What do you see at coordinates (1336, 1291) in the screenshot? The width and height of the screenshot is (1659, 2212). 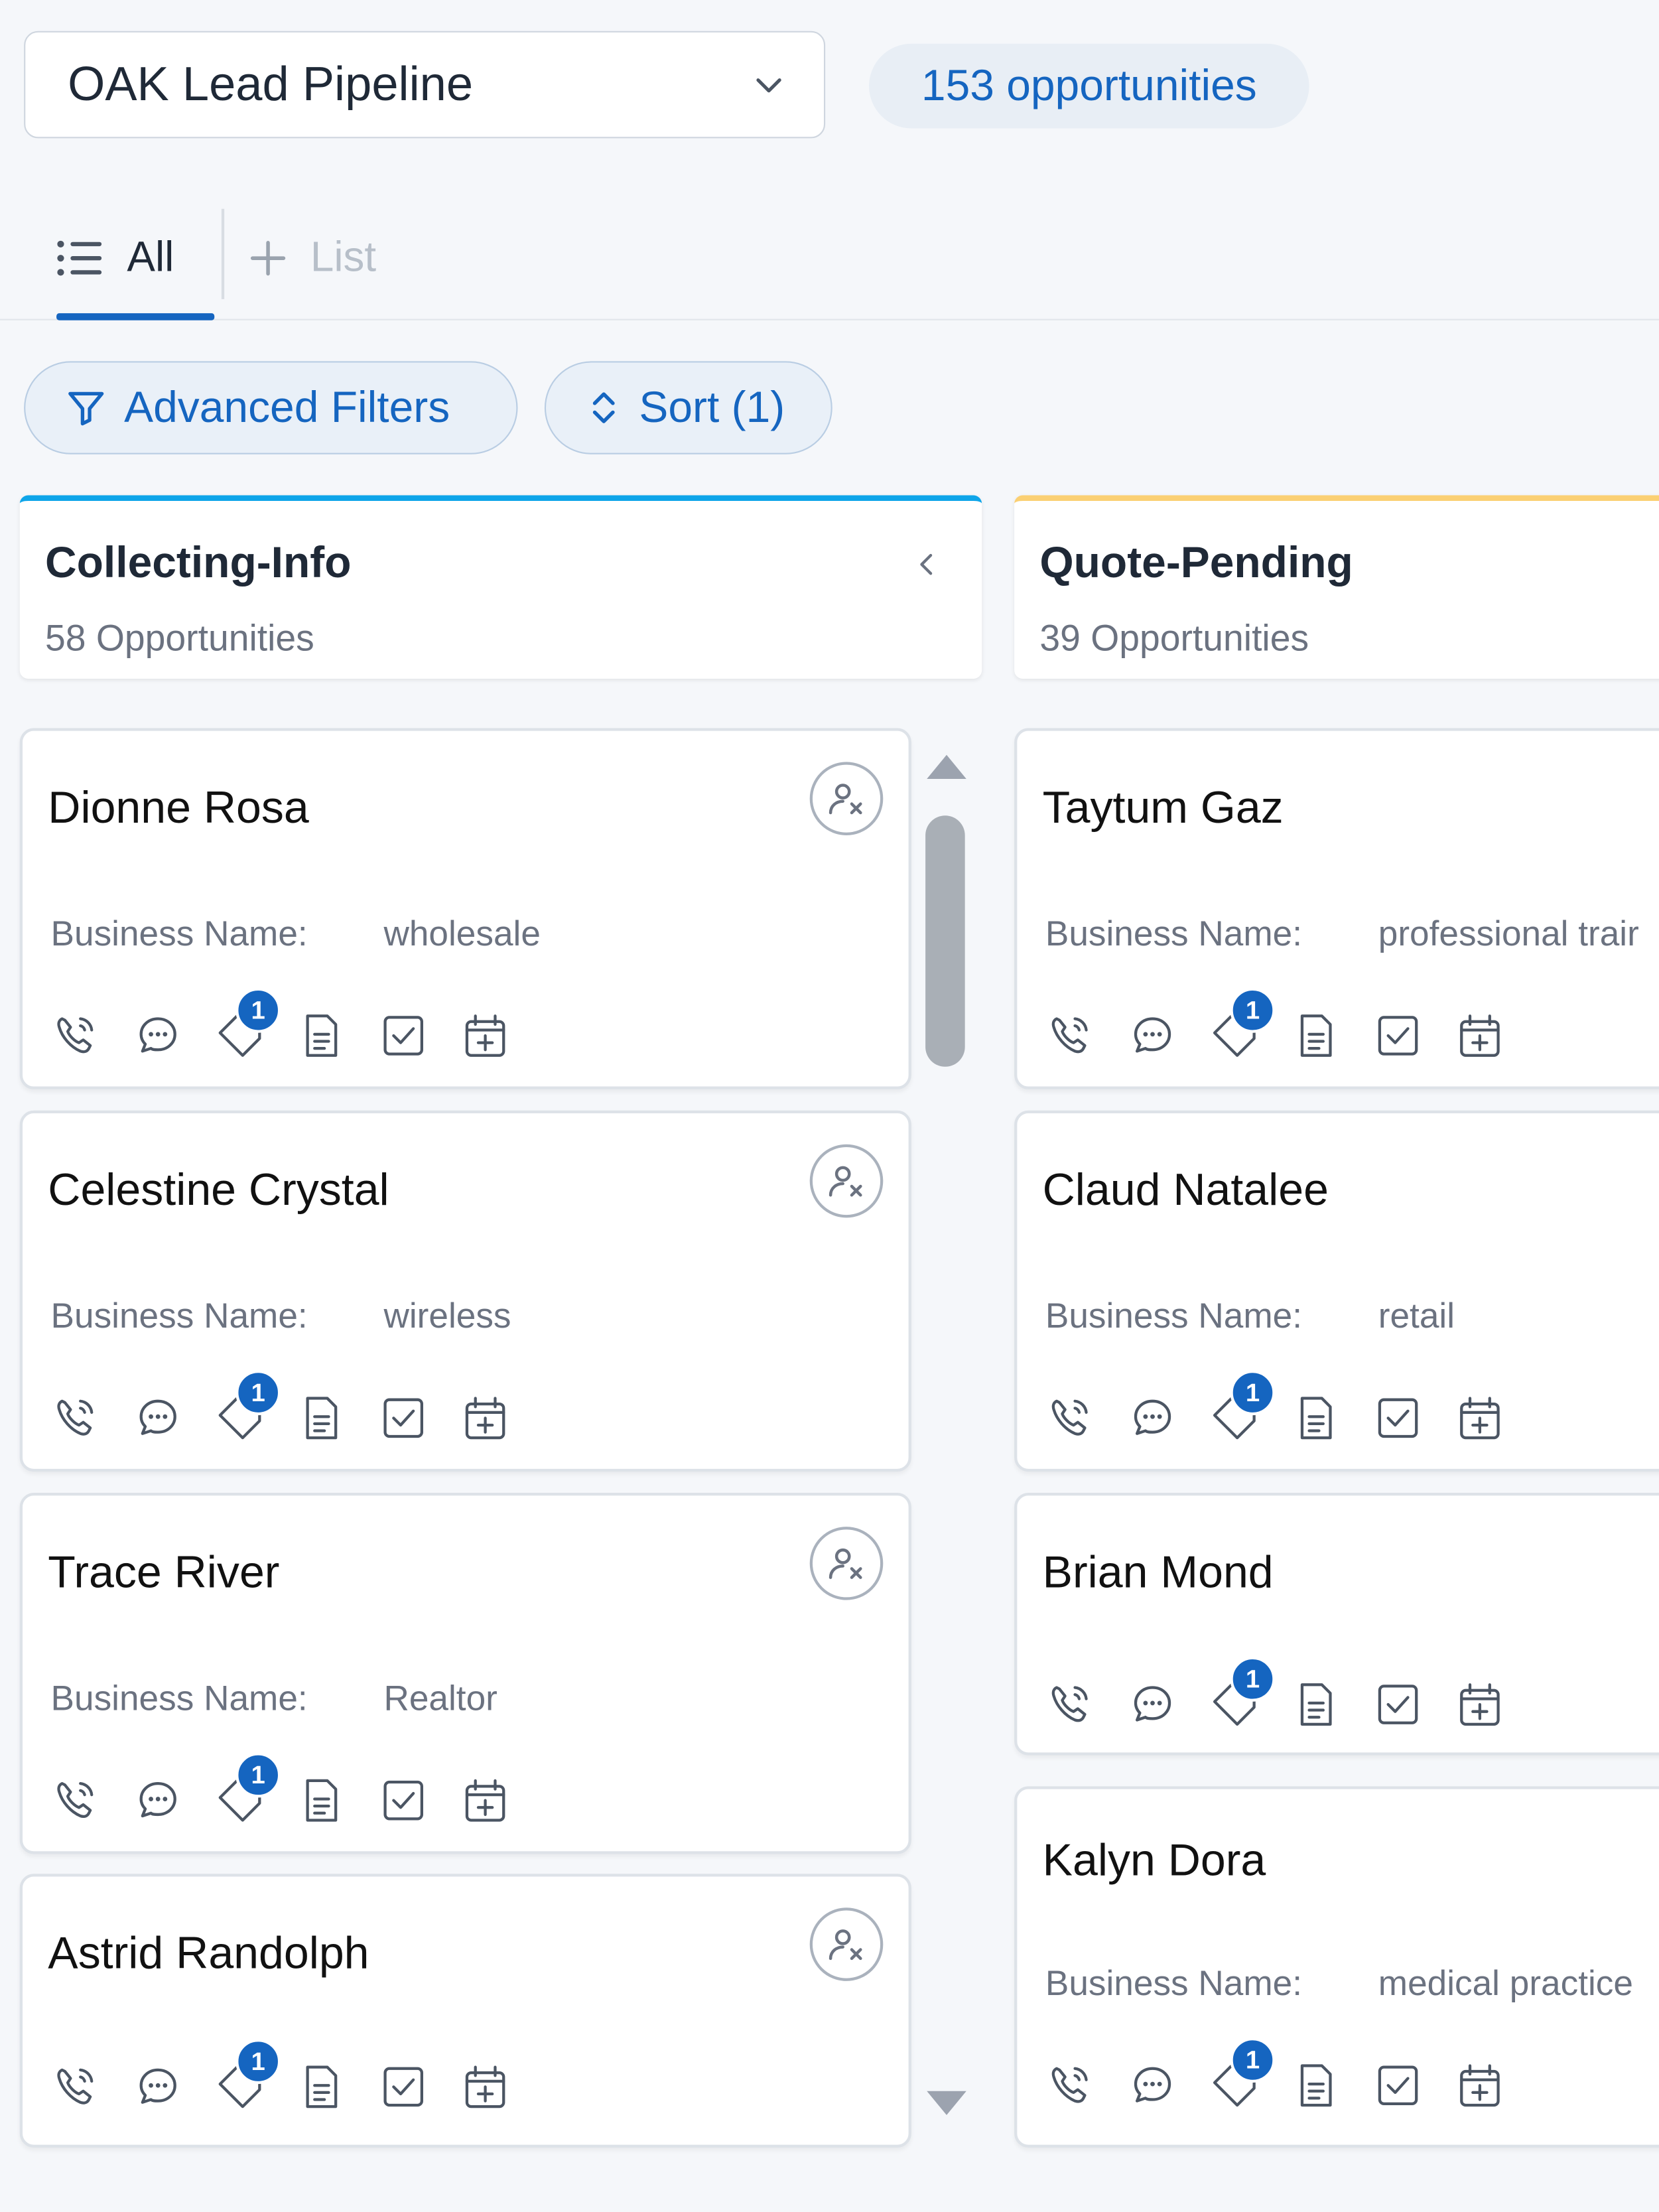 I see `opportunity-card: Claud Natalee Business Name: retail 1` at bounding box center [1336, 1291].